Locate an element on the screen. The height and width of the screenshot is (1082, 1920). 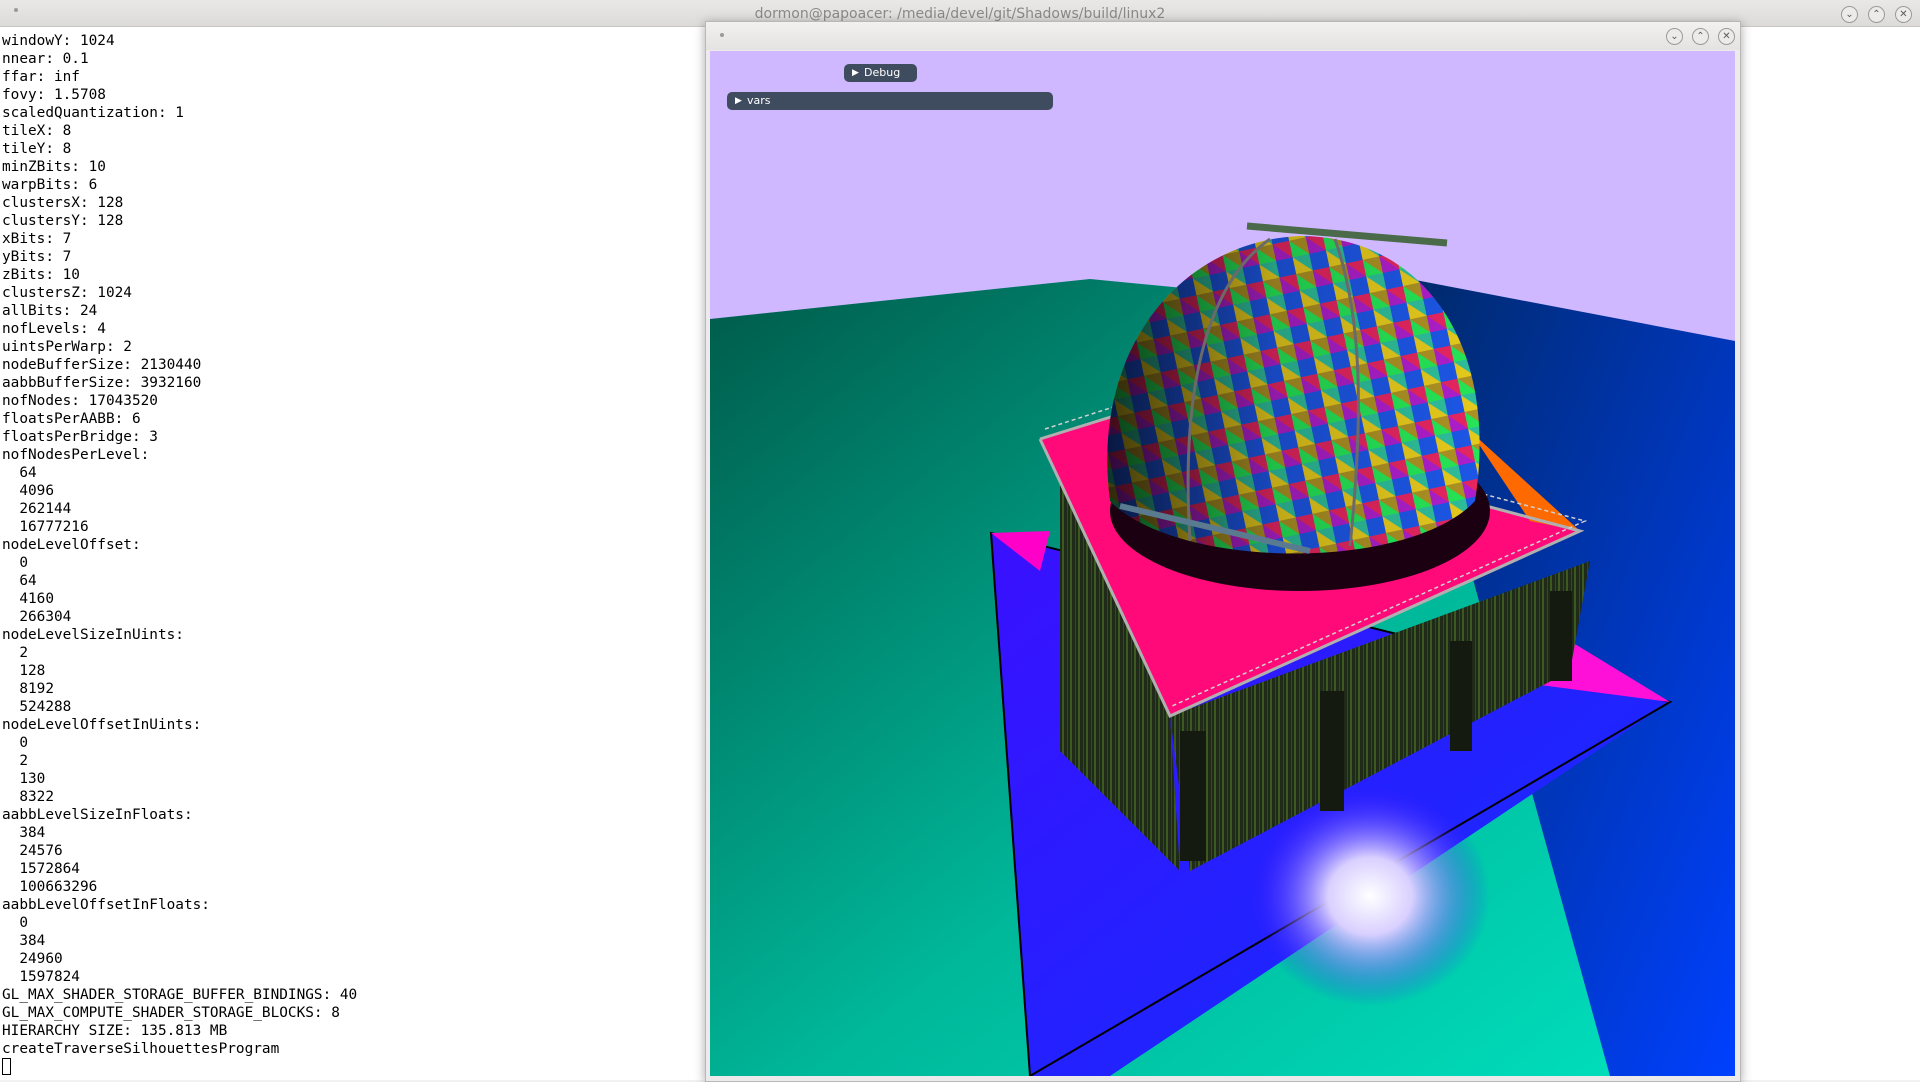
terminal-cursor is located at coordinates (6, 1066).